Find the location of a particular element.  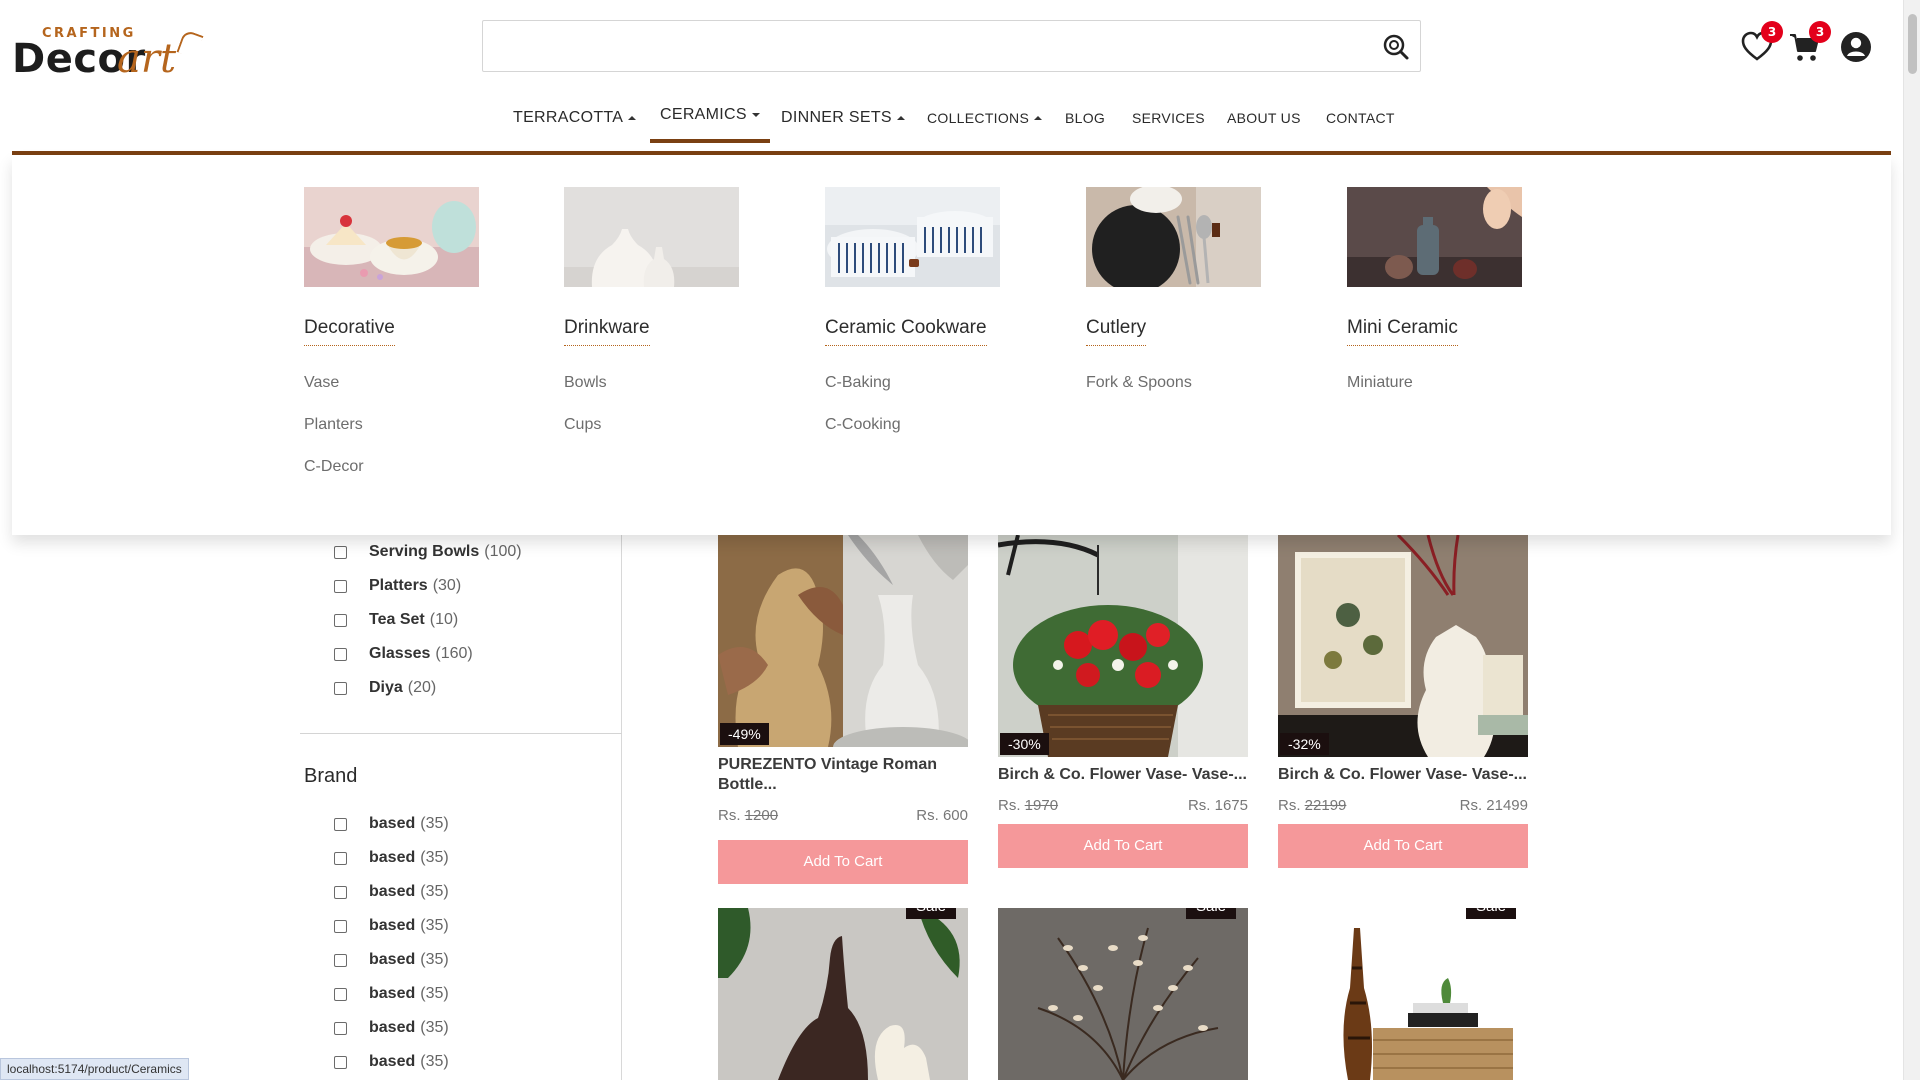

mini-ceramic-image is located at coordinates (1434, 237).